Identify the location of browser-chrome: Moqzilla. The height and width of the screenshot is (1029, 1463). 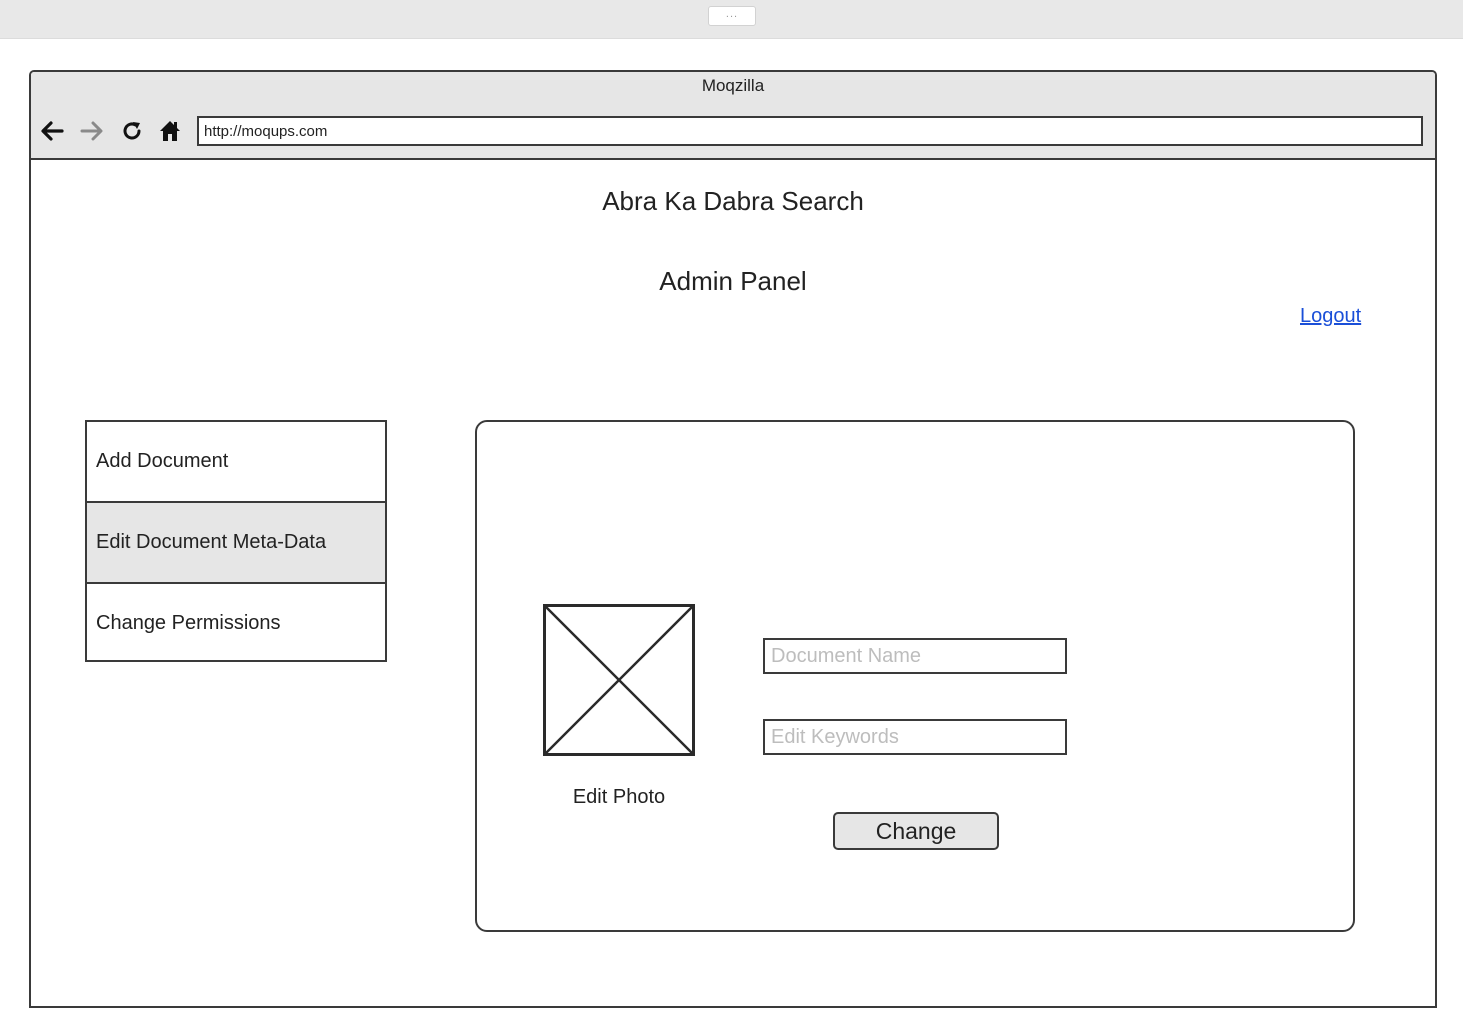
(733, 116).